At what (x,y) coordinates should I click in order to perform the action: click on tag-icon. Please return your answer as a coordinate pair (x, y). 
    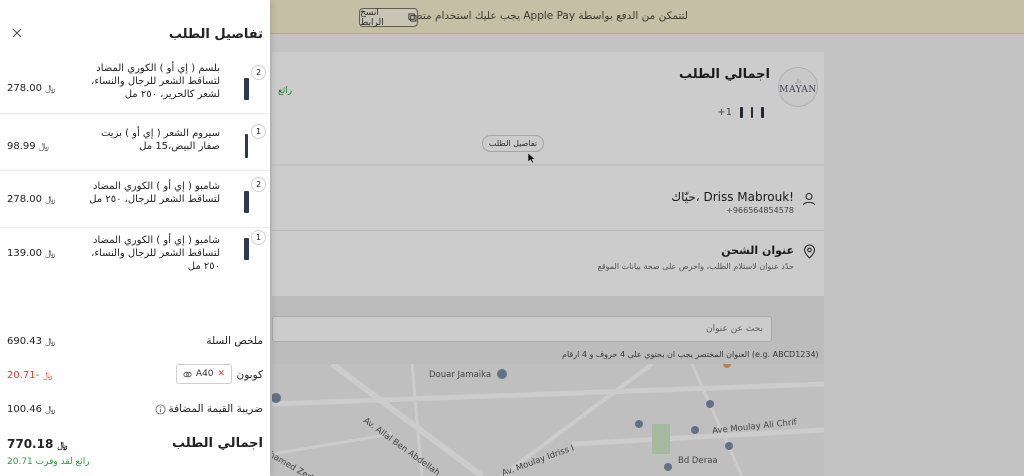
    Looking at the image, I should click on (187, 374).